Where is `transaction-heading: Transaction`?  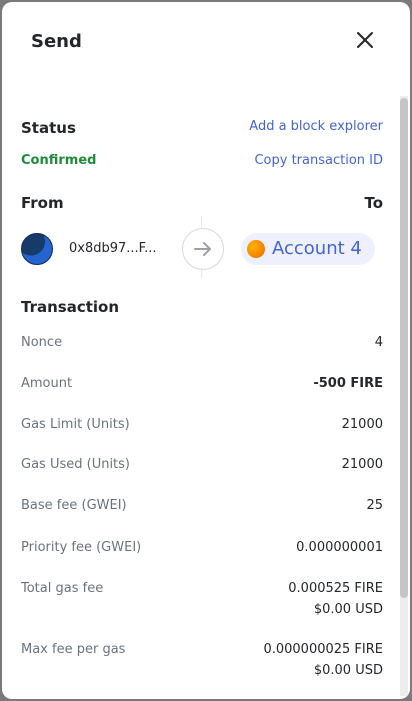 transaction-heading: Transaction is located at coordinates (70, 307).